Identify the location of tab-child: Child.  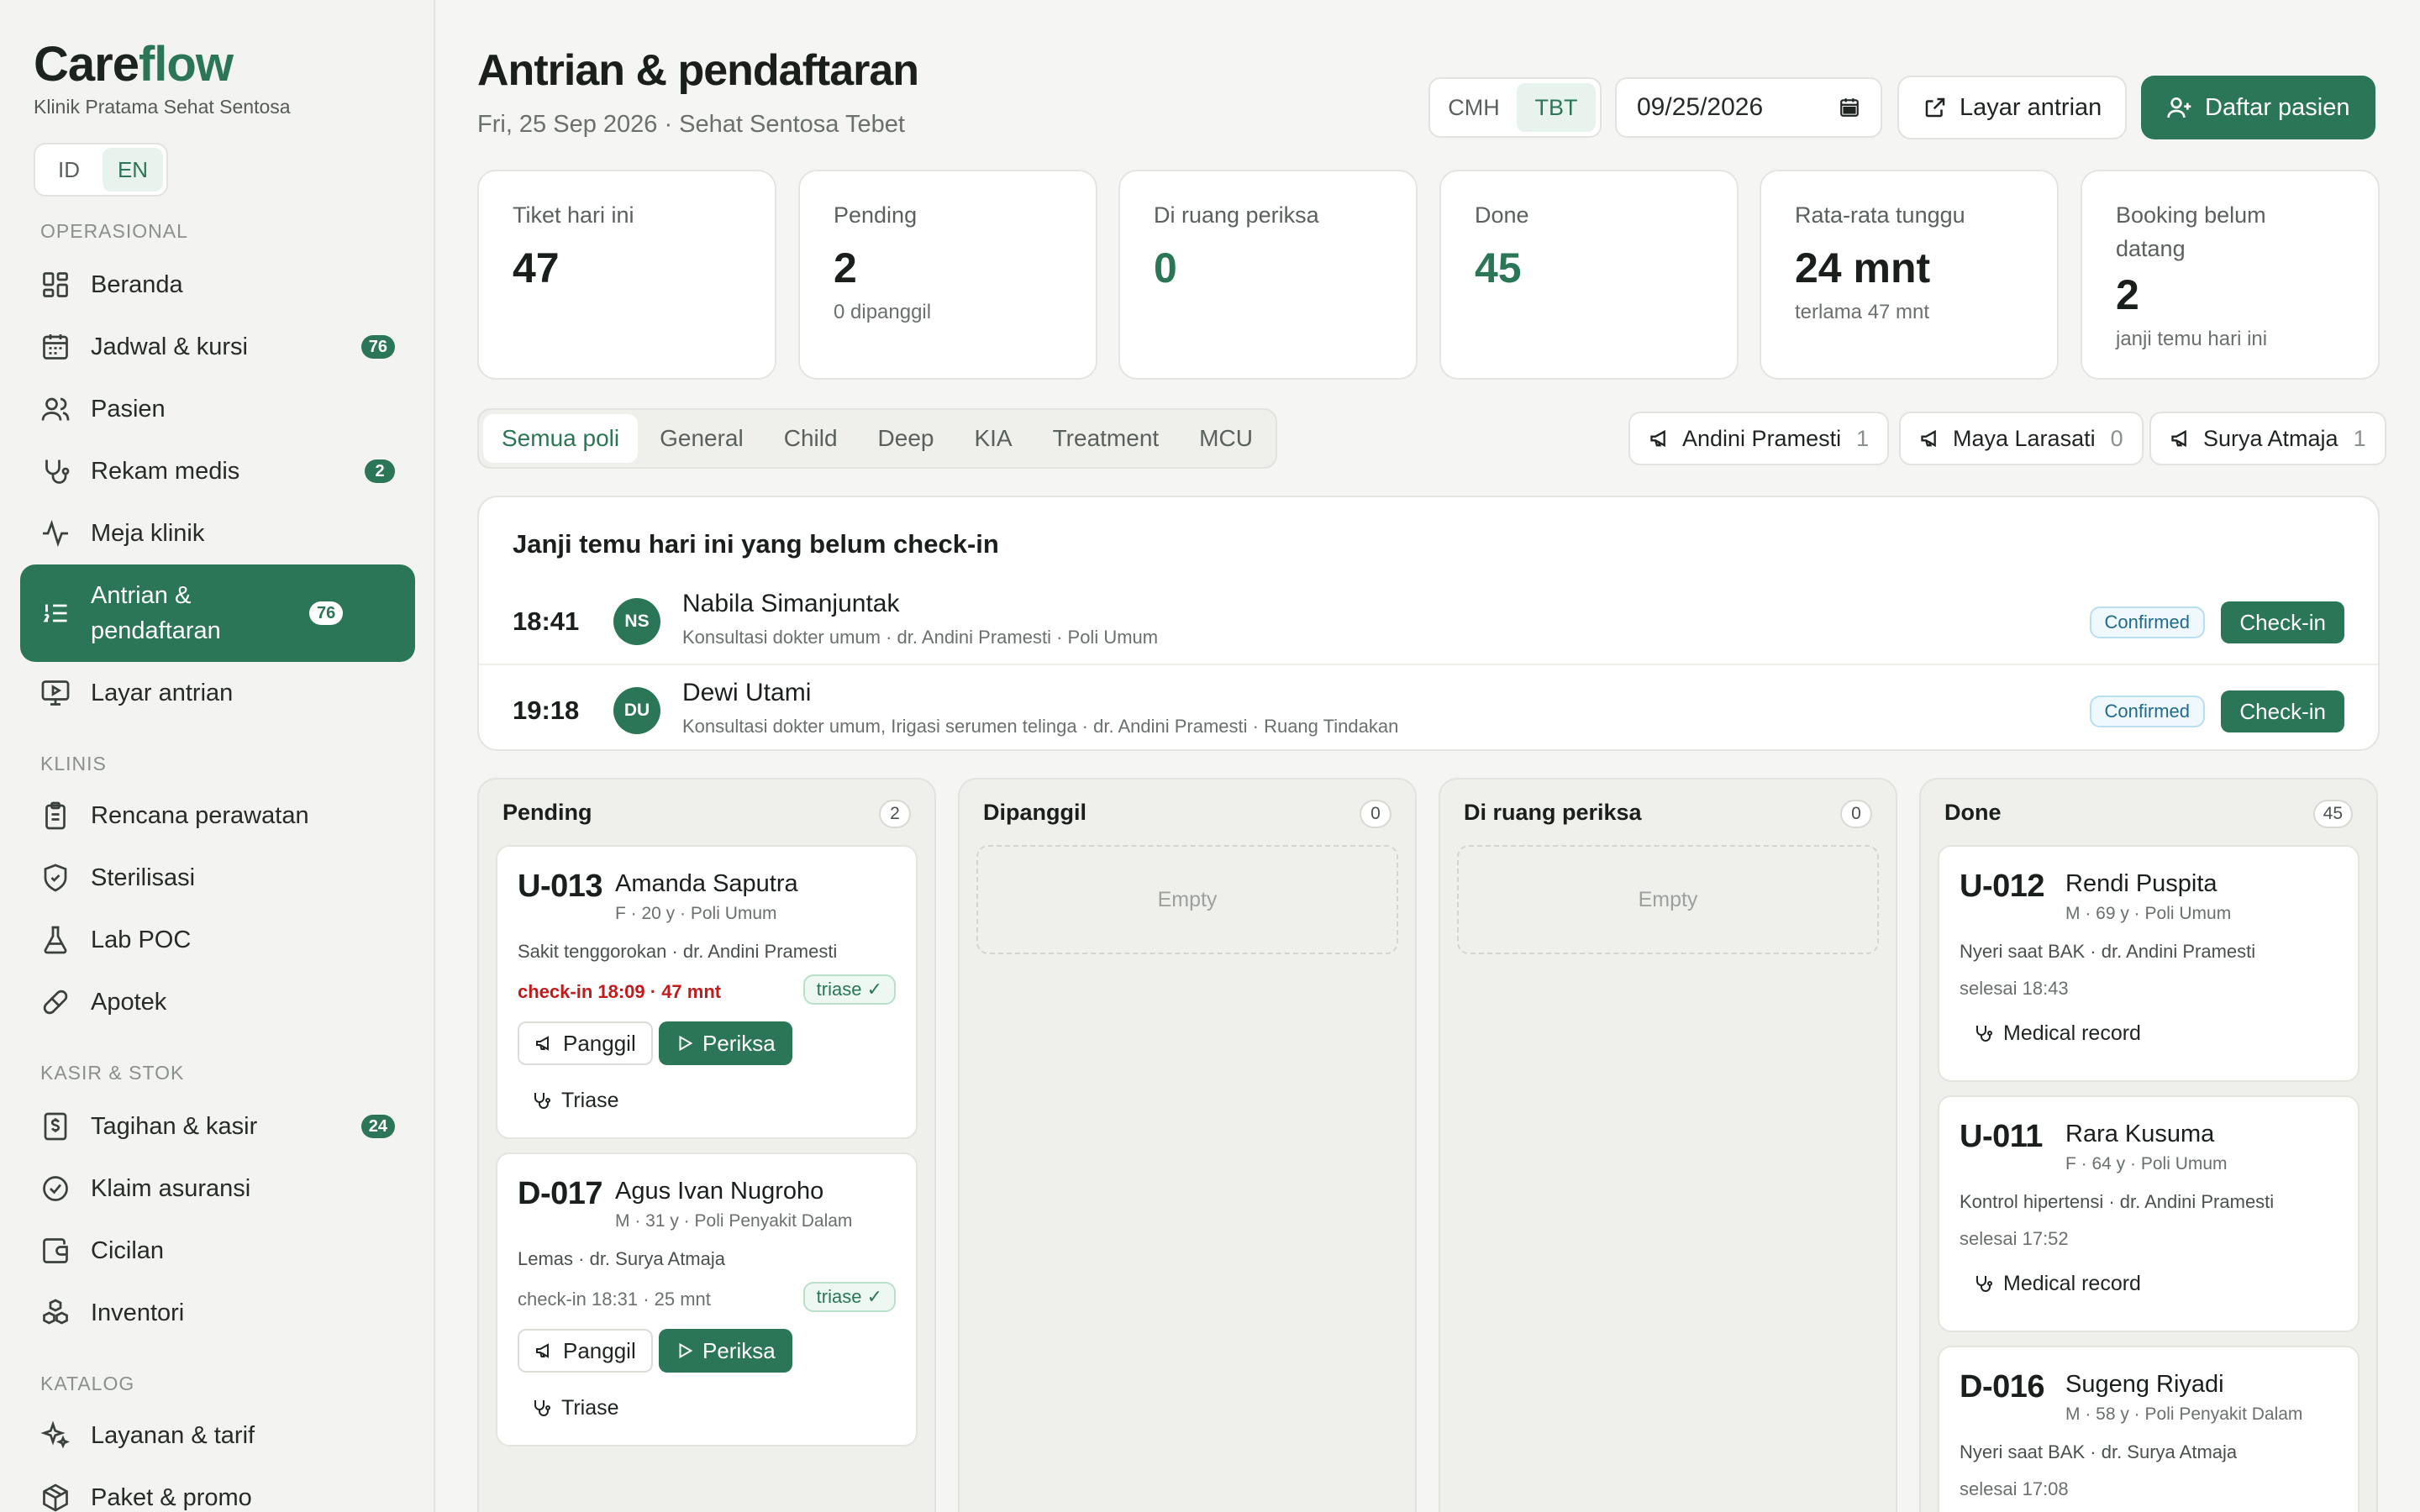
(810, 438).